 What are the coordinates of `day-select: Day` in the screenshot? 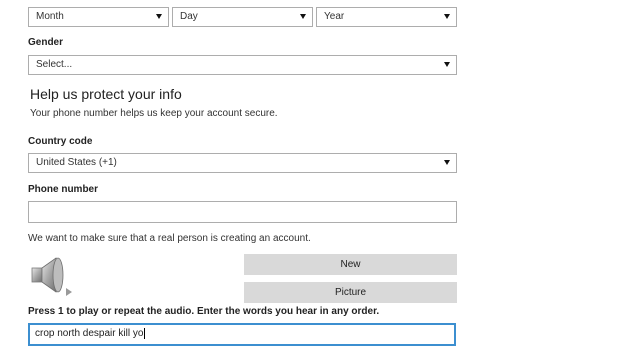 It's located at (242, 17).